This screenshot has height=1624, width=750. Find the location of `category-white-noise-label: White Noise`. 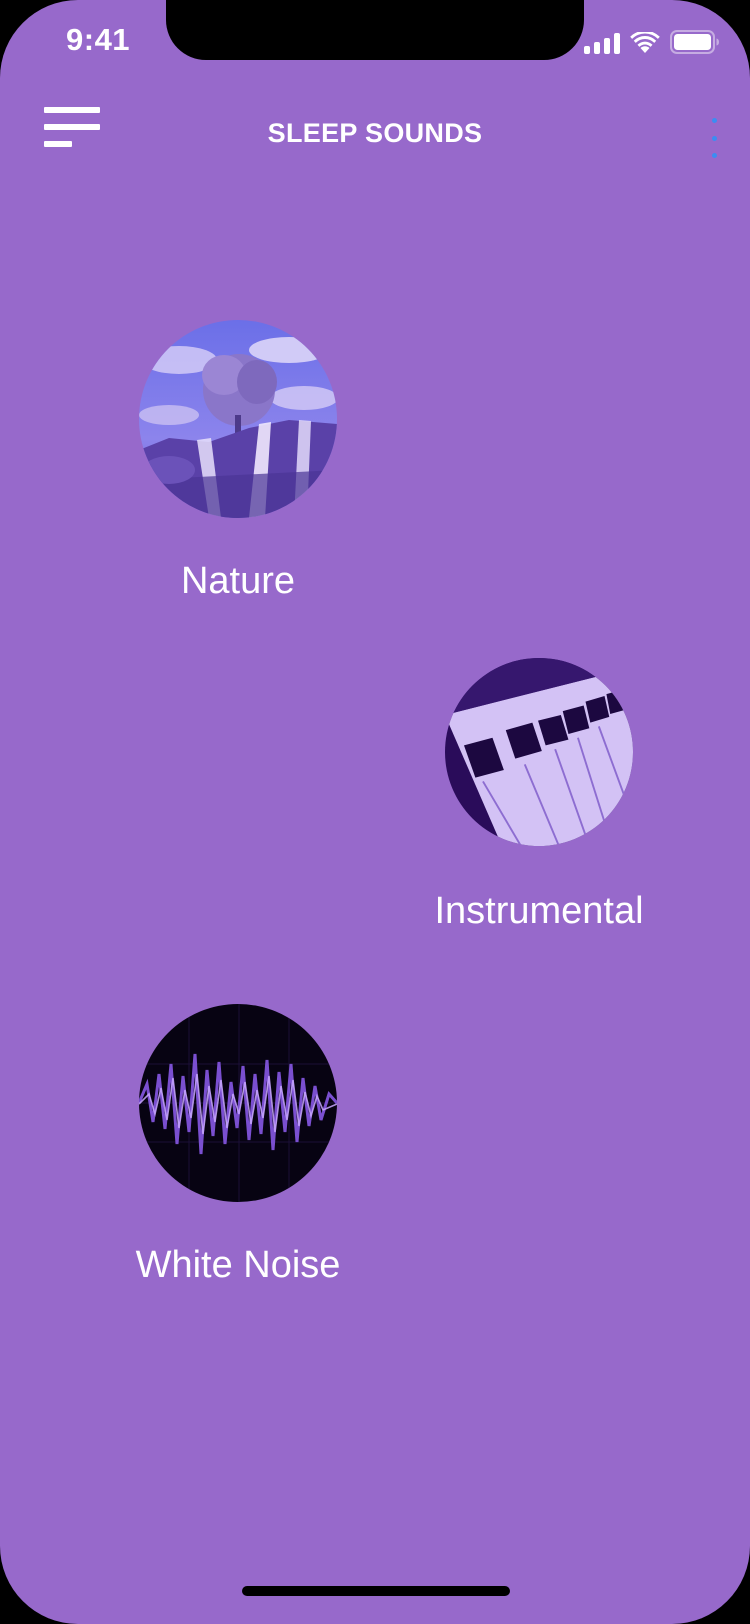

category-white-noise-label: White Noise is located at coordinates (238, 1265).